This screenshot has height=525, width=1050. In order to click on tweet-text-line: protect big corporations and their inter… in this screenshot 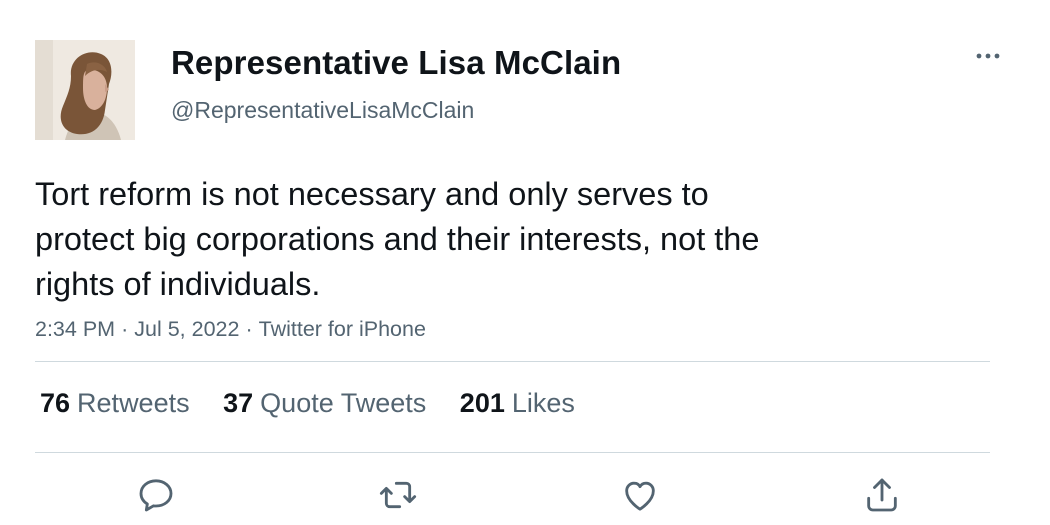, I will do `click(397, 239)`.